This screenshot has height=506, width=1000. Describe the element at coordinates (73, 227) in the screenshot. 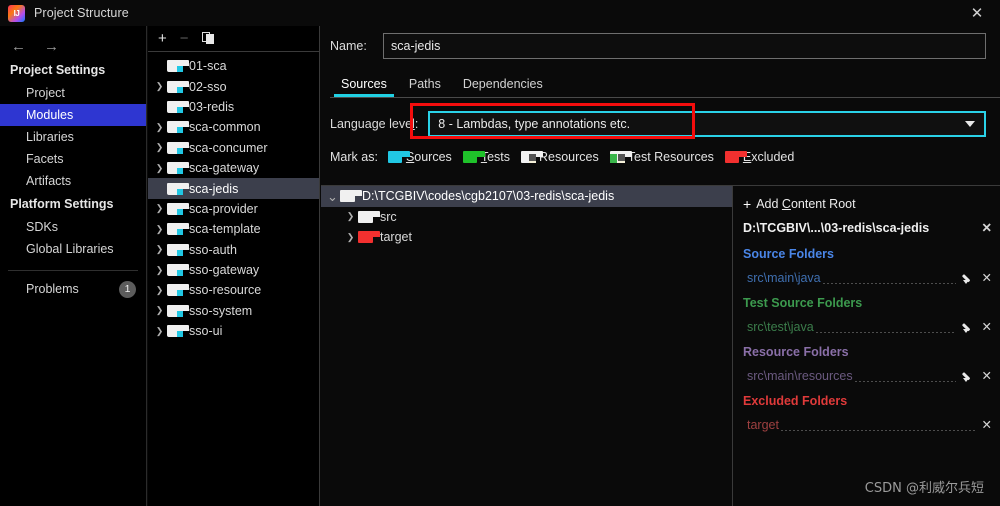

I see `sidebar-item-sdks: SDKs` at that location.